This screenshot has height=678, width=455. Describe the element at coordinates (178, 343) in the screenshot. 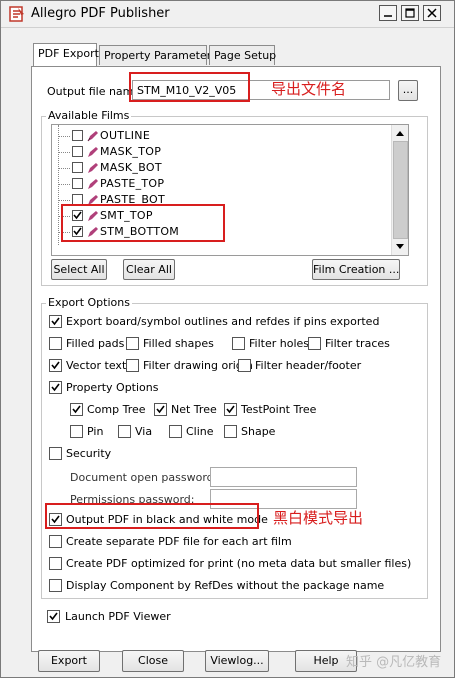

I see `filled-shapes-label: Filled shapes` at that location.